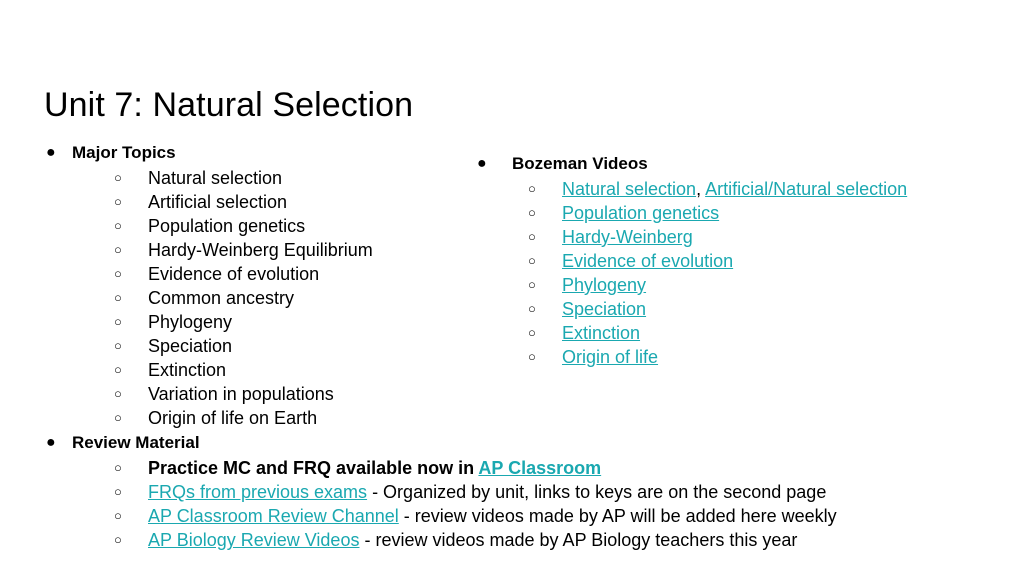 Image resolution: width=1024 pixels, height=576 pixels. Describe the element at coordinates (233, 418) in the screenshot. I see `topic-label: Origin of life on Earth` at that location.